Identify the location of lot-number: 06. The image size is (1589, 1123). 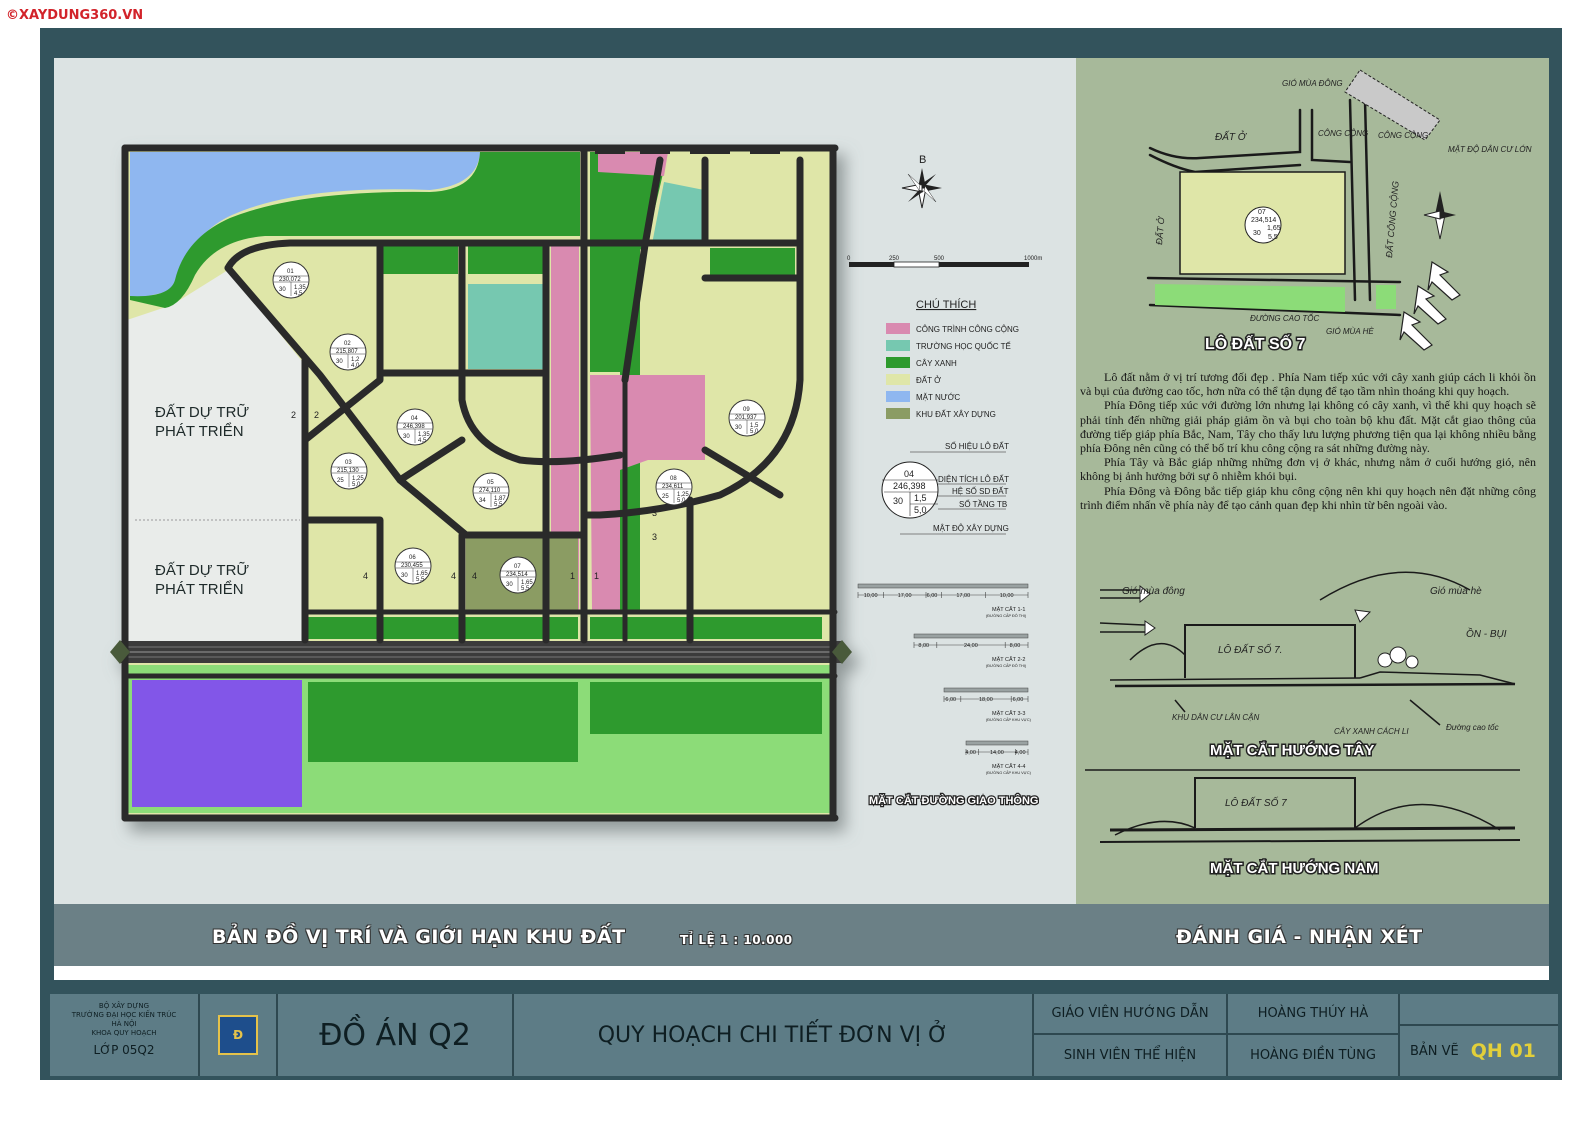
(412, 558).